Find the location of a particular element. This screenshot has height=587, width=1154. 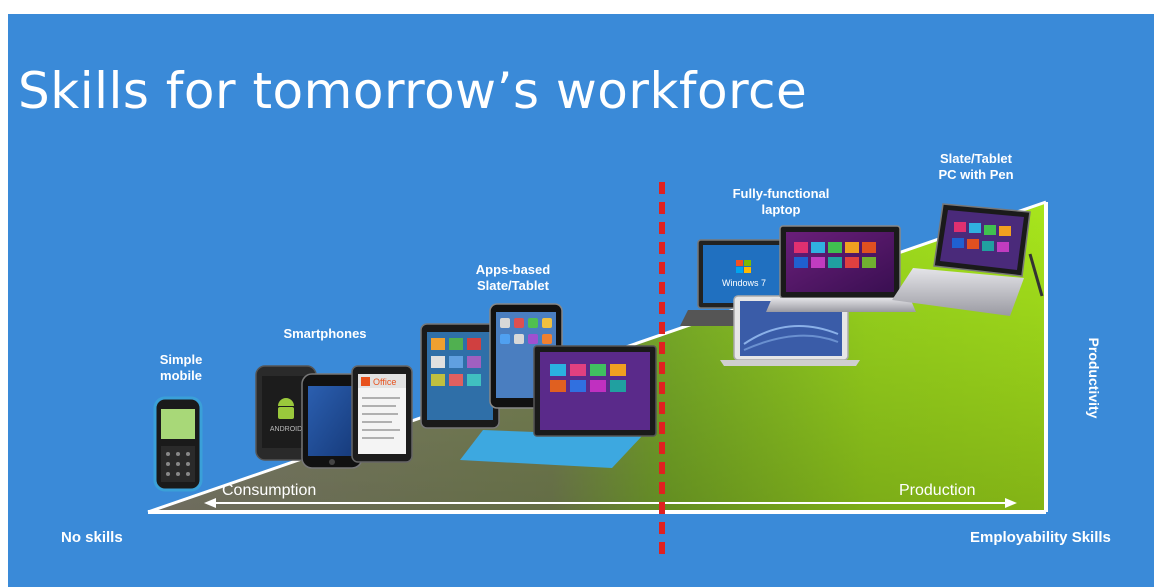

label-productivity: Productivity is located at coordinates (1094, 378).